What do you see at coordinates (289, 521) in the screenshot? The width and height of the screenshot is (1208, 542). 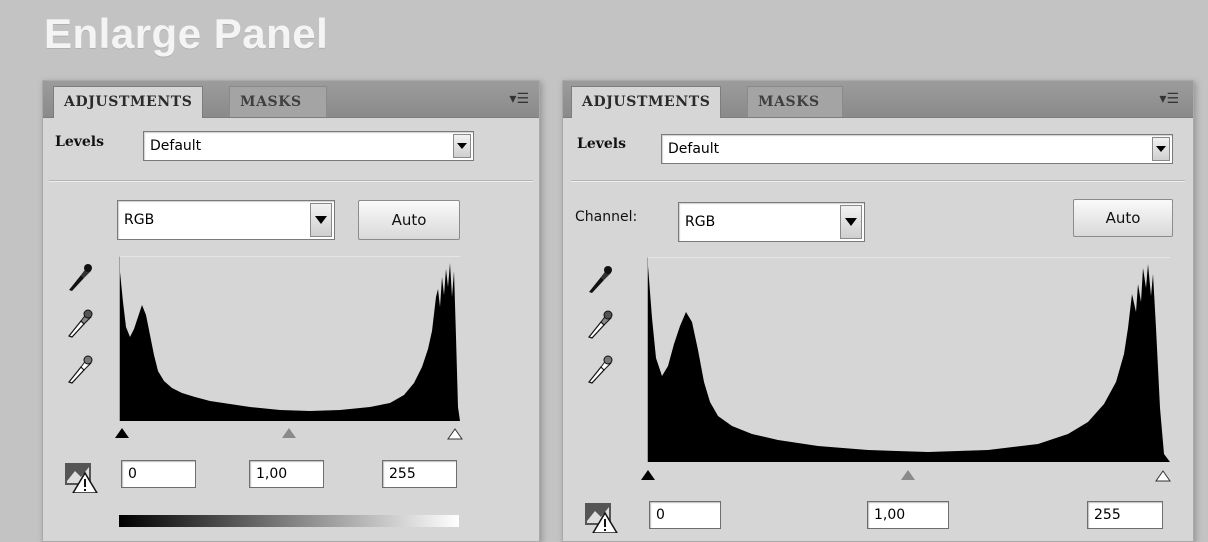 I see `output-gradient-bar` at bounding box center [289, 521].